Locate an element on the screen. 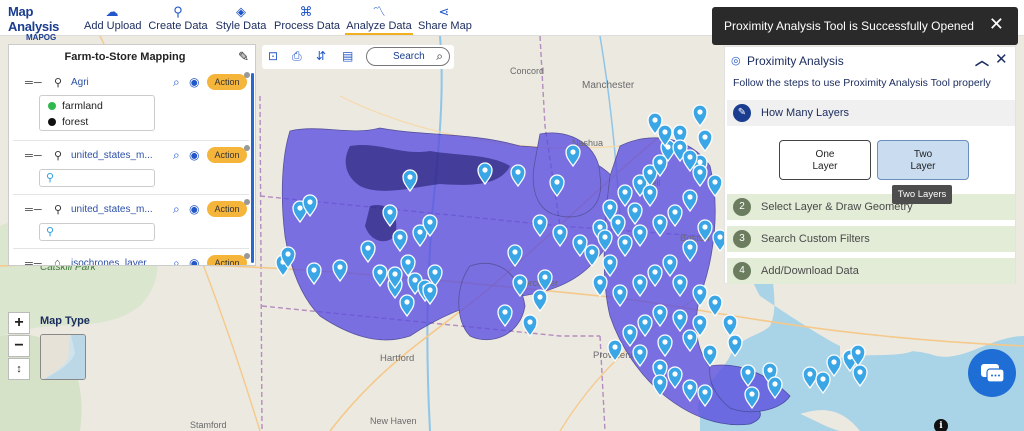  layer-row-united-states-1: ═ ─ ⚲ united_states_m... ⌕ ◉ Action is located at coordinates (131, 156).